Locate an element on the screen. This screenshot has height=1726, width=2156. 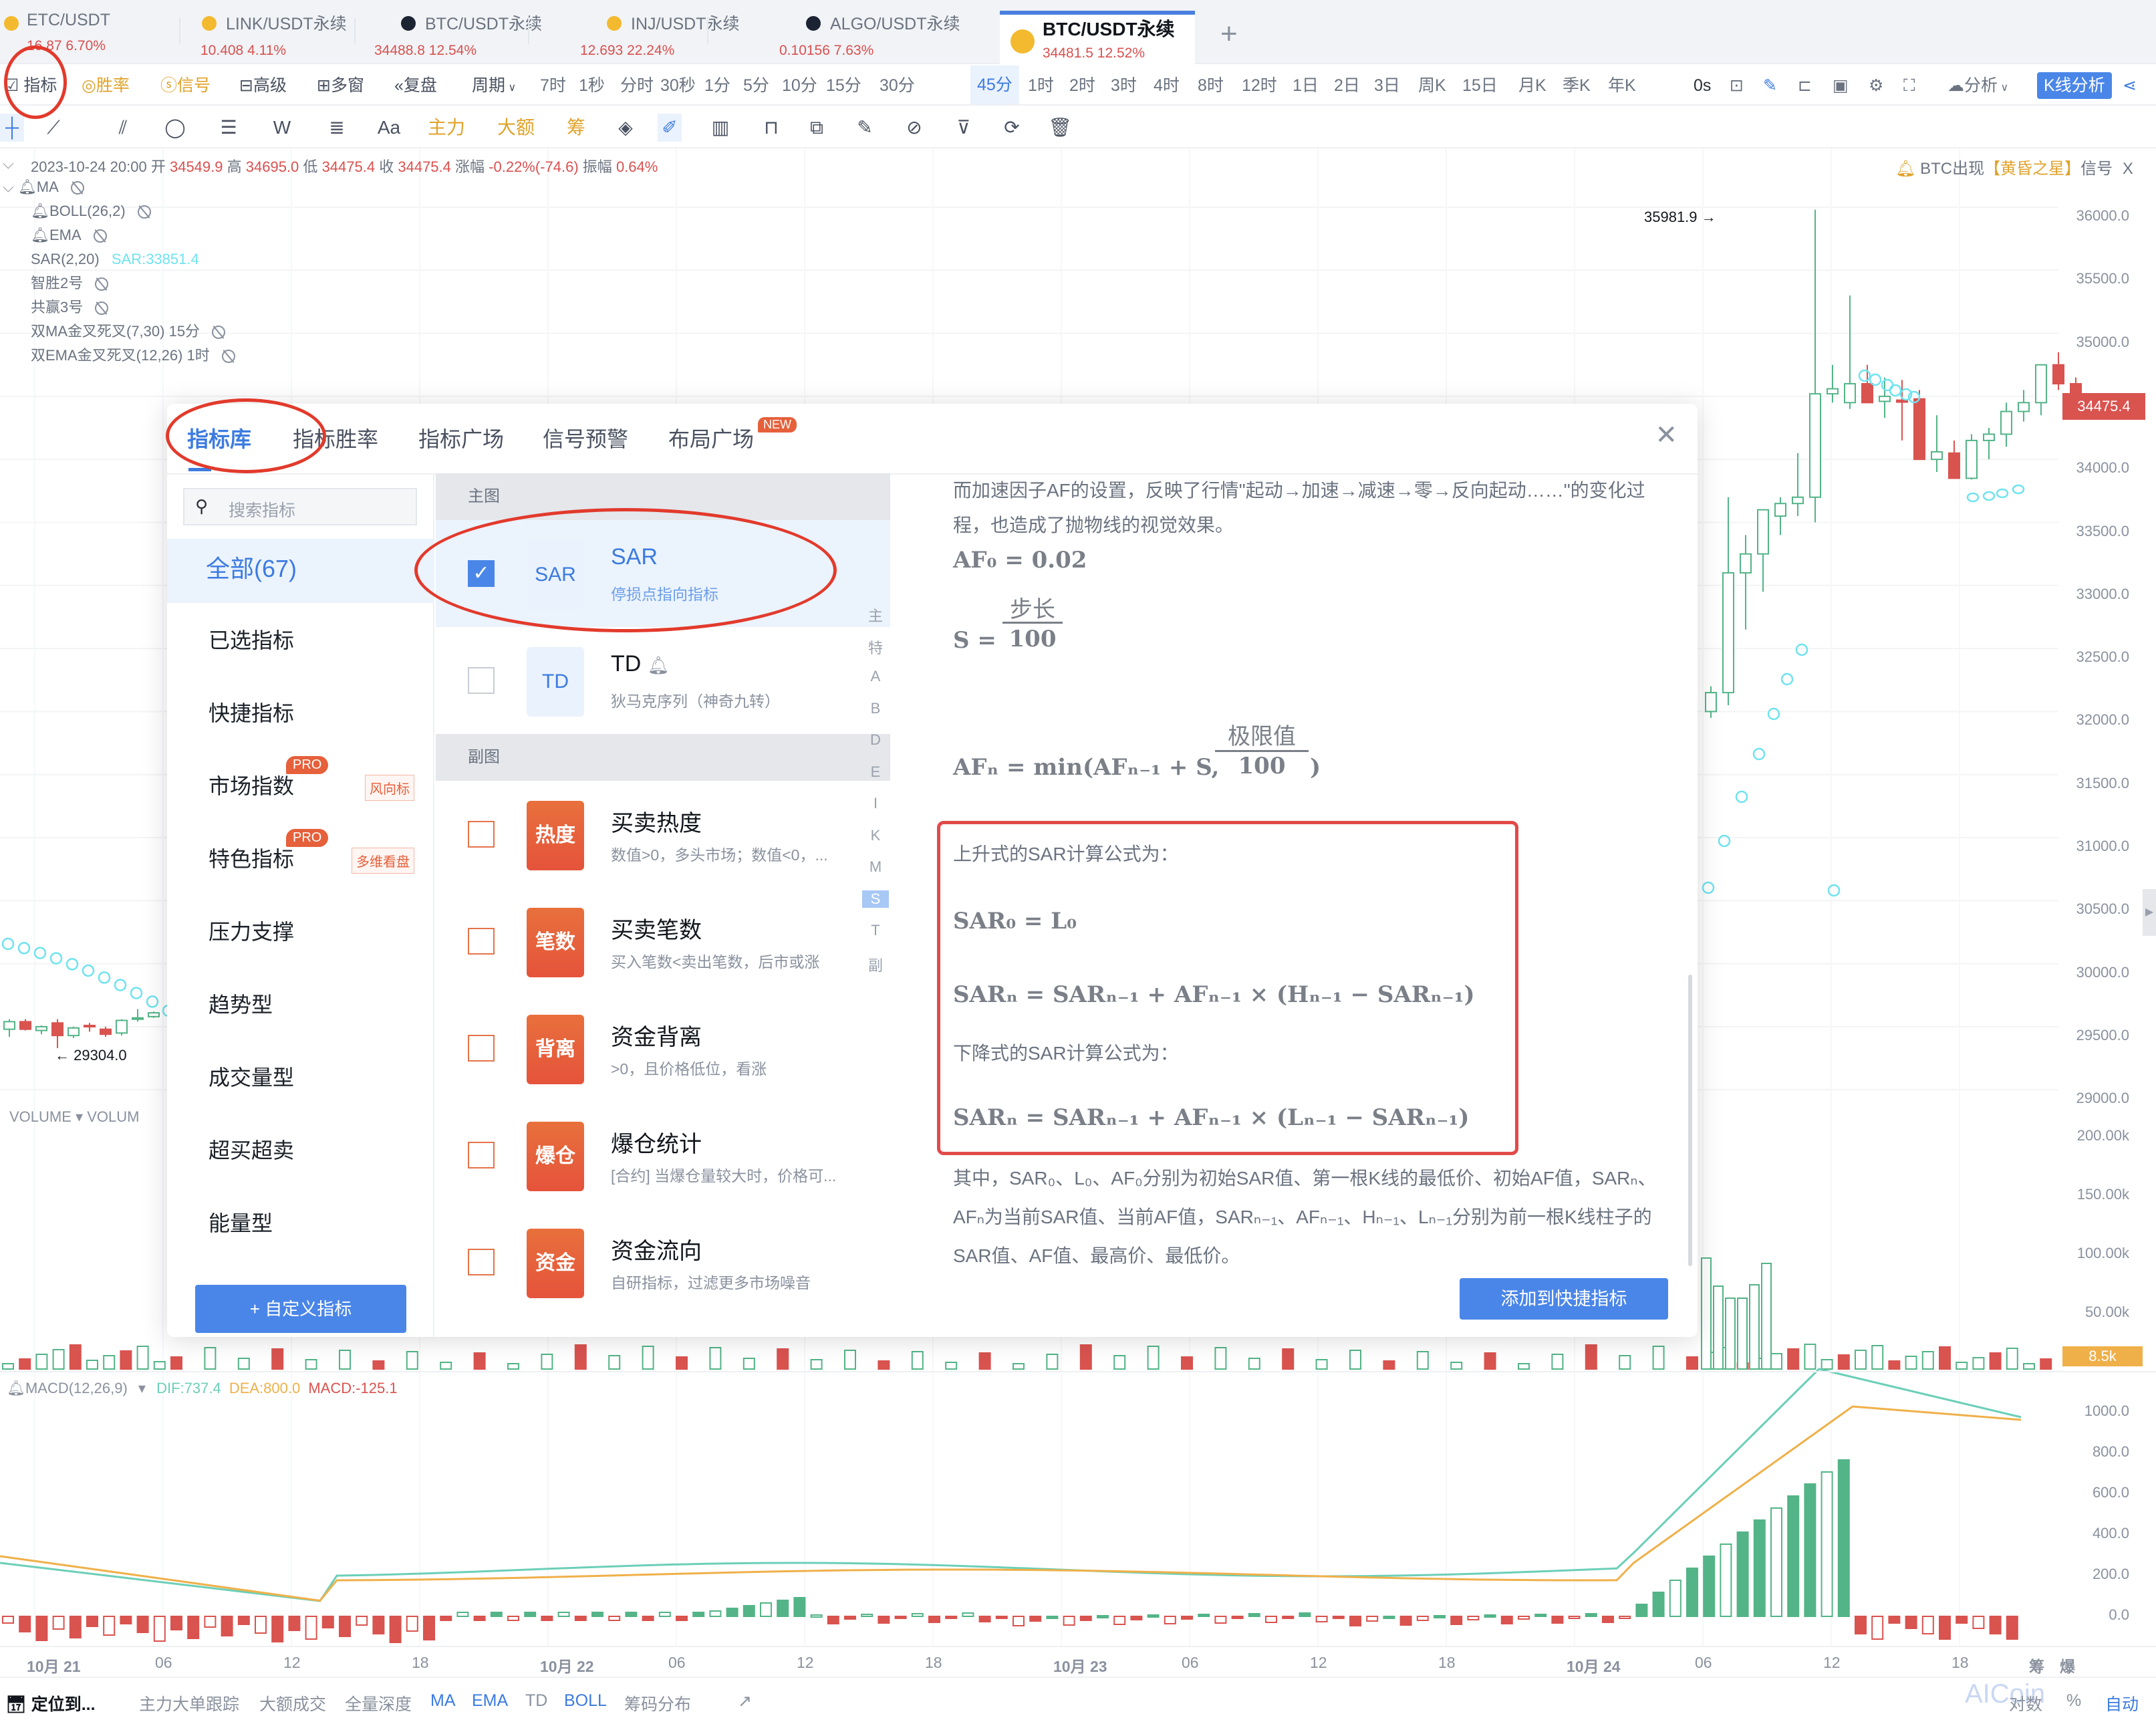
indicator-row: 资金 资金流向 自研指标，过滤更多市场噪音 is located at coordinates (663, 1262).